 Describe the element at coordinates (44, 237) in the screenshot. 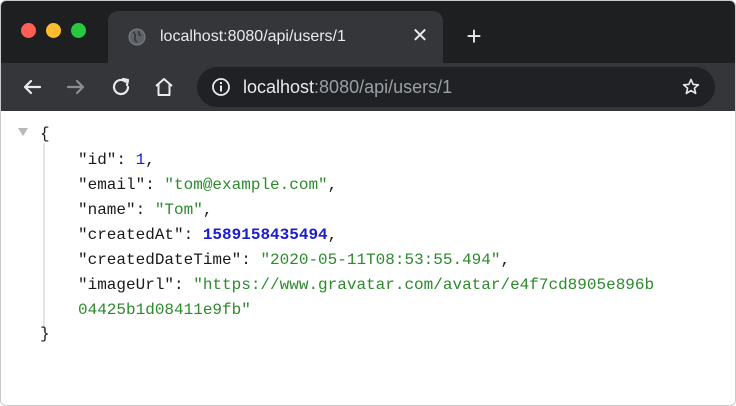

I see `indent-guide` at that location.